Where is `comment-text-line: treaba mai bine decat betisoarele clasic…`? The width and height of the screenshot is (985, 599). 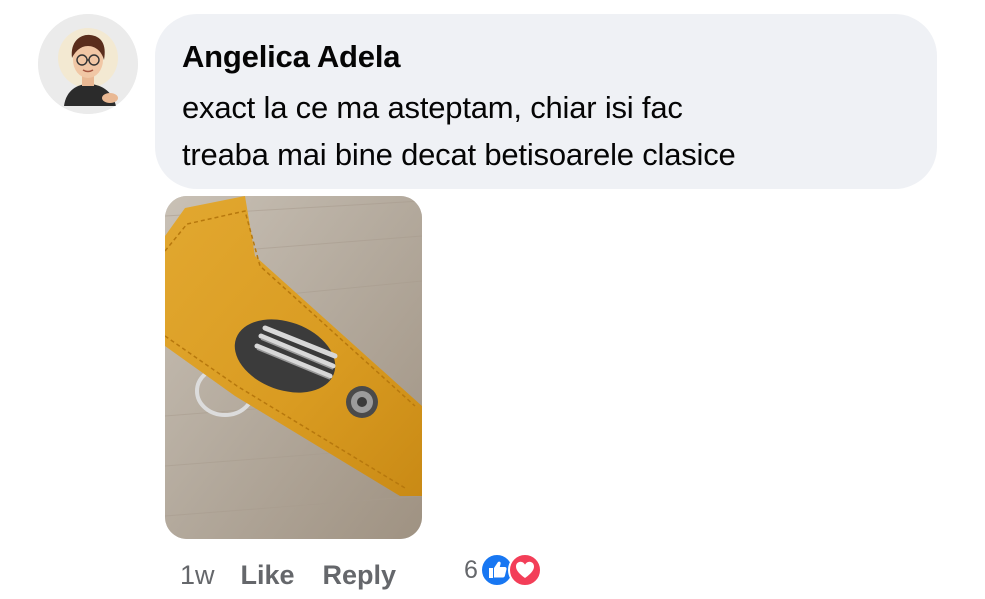
comment-text-line: treaba mai bine decat betisoarele clasic… is located at coordinates (459, 154).